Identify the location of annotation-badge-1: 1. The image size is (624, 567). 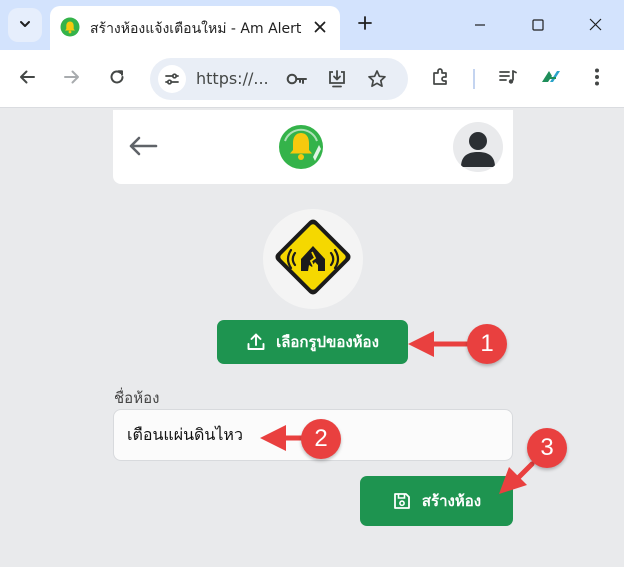
(487, 344).